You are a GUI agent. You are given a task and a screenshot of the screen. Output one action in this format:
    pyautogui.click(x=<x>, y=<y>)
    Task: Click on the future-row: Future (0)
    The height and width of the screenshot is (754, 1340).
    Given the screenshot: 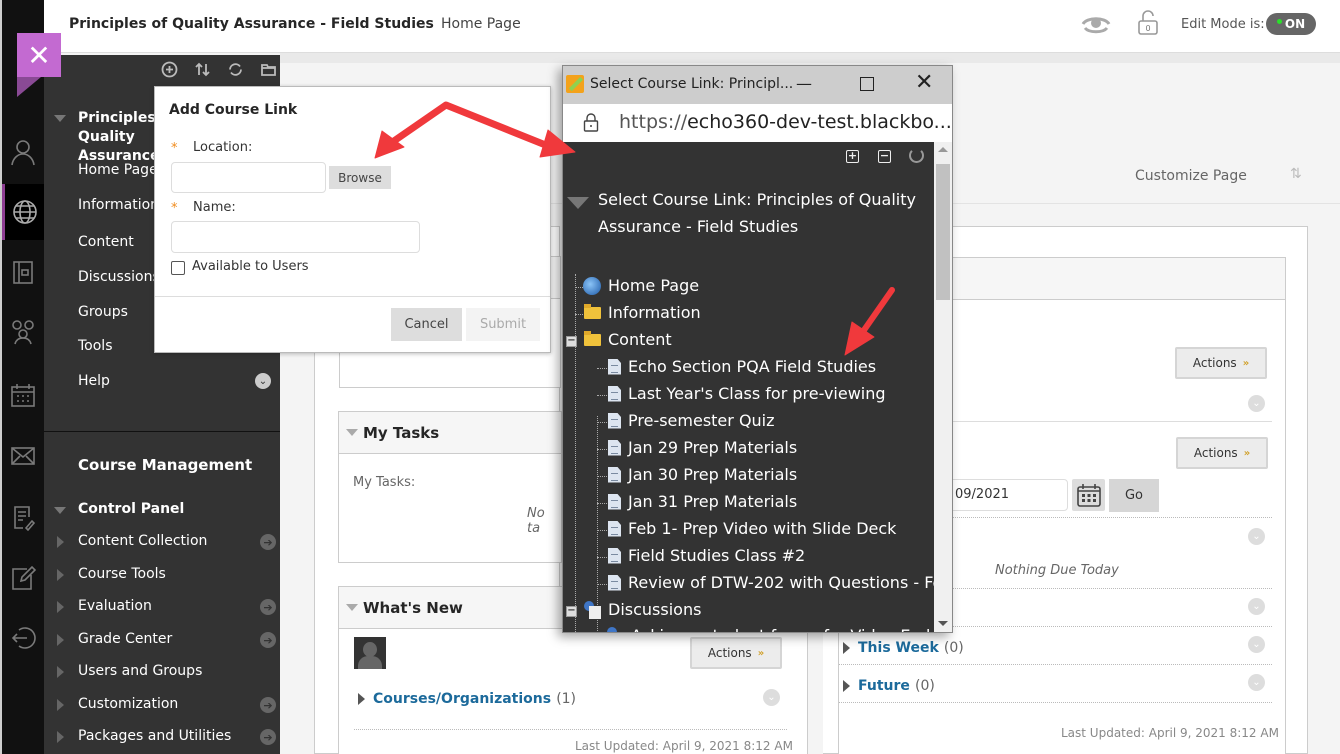 What is the action you would take?
    pyautogui.click(x=889, y=684)
    